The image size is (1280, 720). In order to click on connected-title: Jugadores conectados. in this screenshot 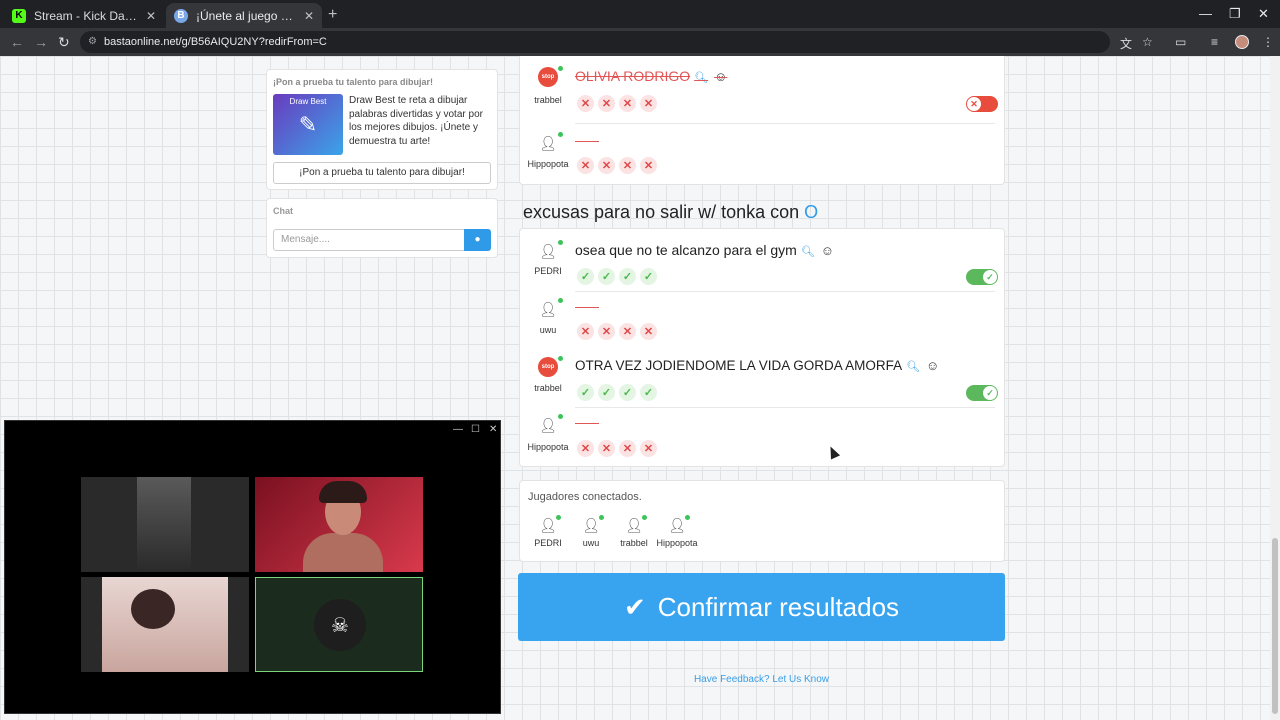, I will do `click(585, 497)`.